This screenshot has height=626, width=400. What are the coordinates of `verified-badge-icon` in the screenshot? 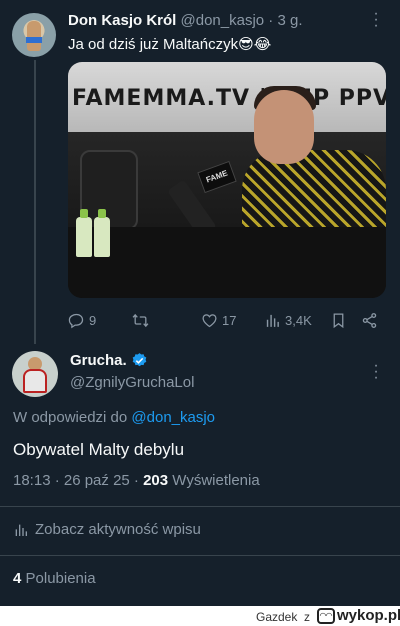 It's located at (139, 360).